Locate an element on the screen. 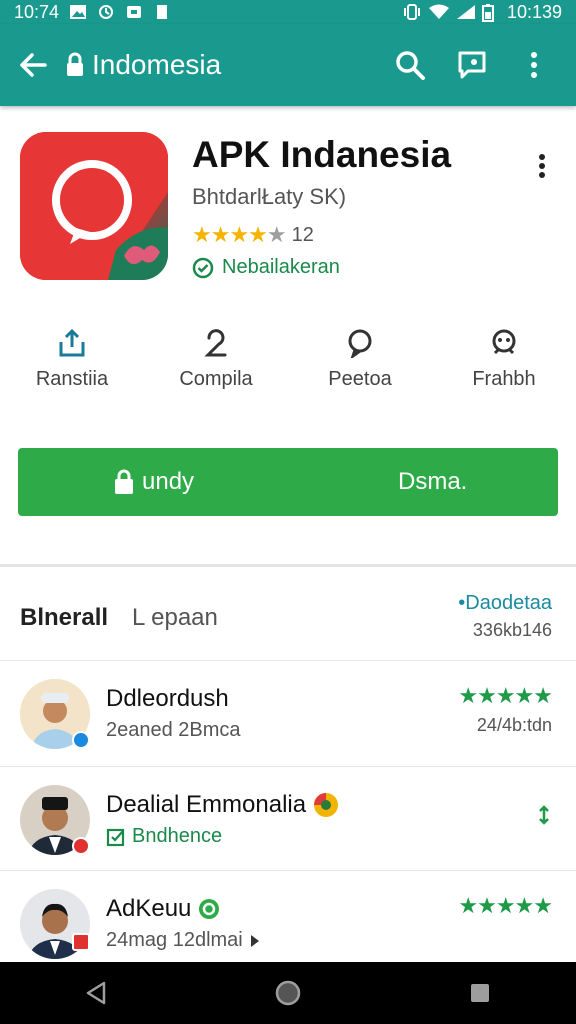  action-share: Ranstiia is located at coordinates (72, 368).